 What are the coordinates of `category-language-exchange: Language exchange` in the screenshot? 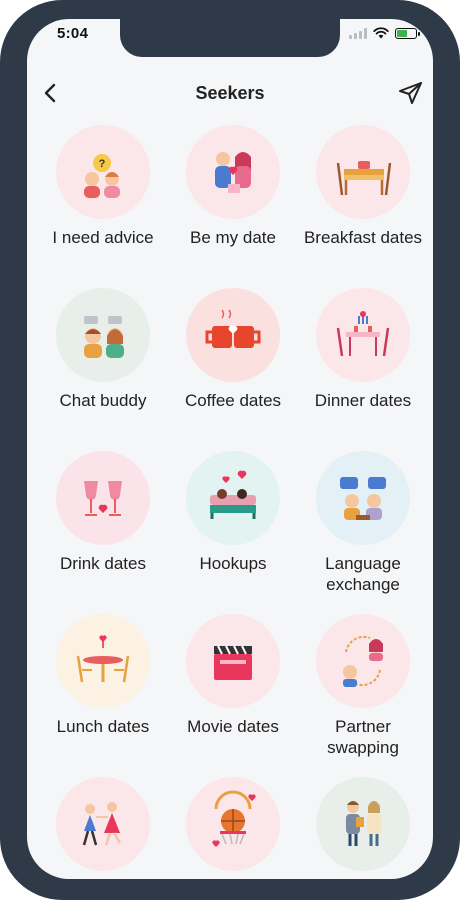 It's located at (363, 532).